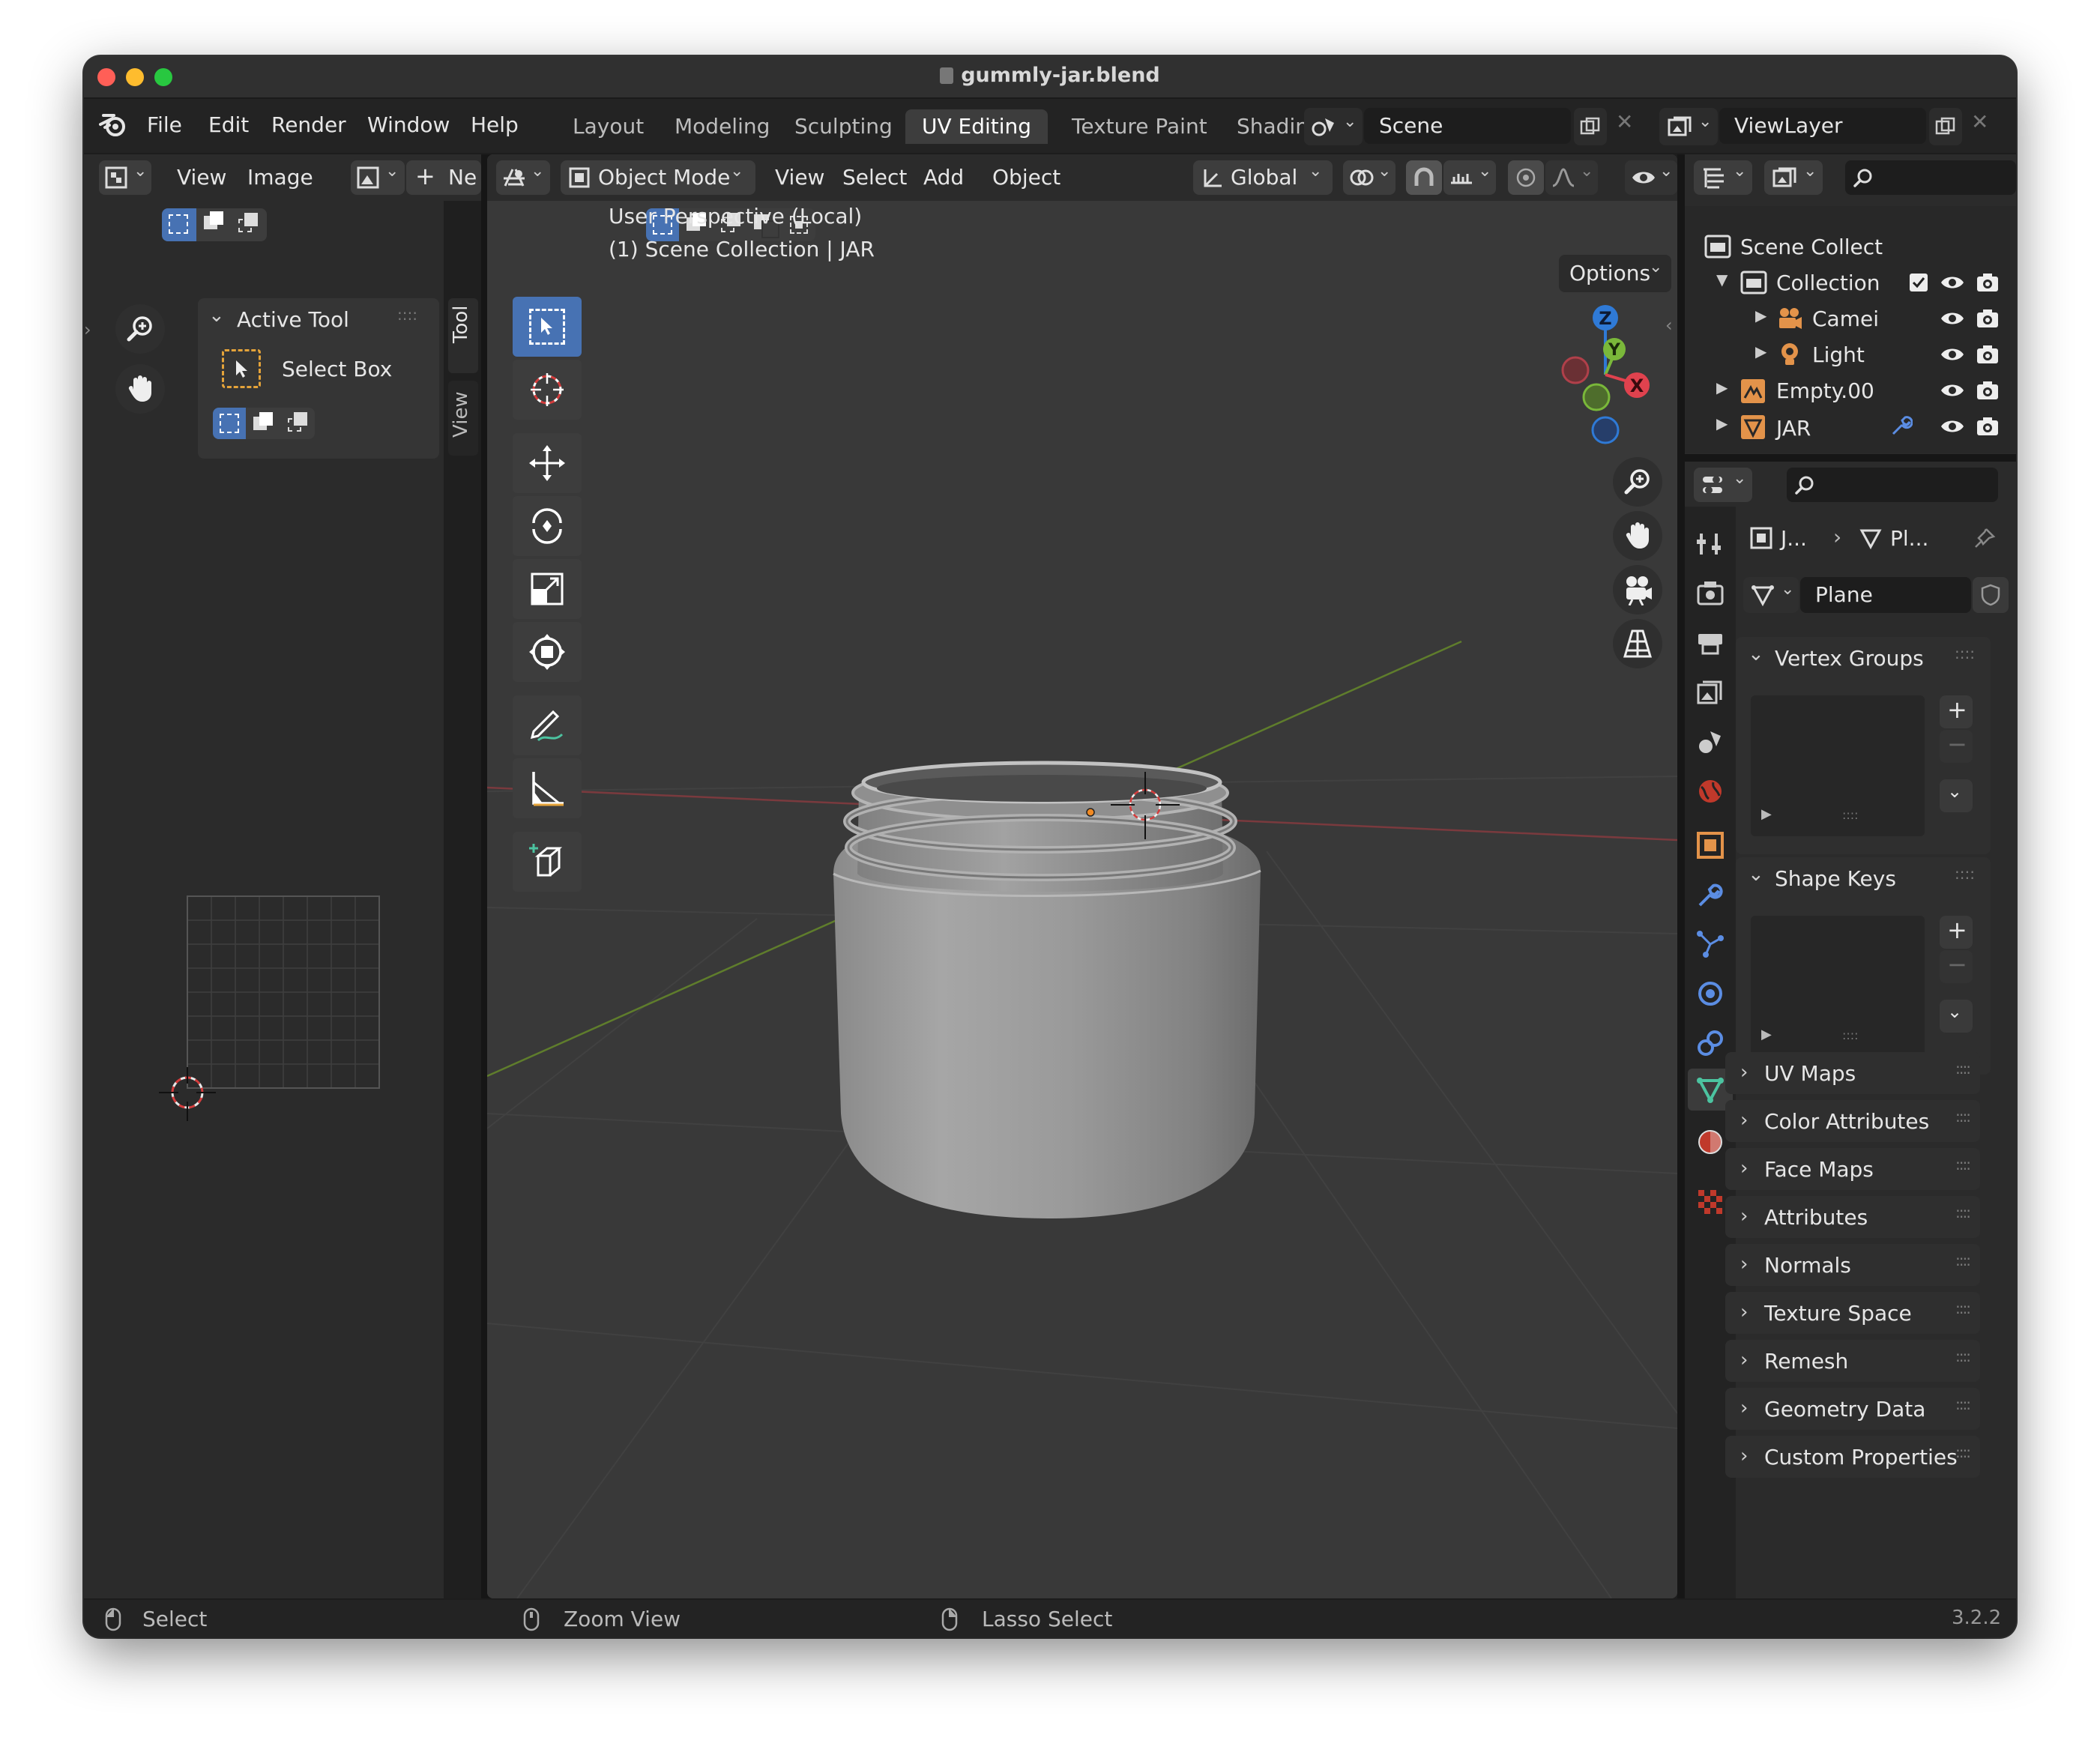 The image size is (2100, 1749). I want to click on camera-view-button, so click(1638, 589).